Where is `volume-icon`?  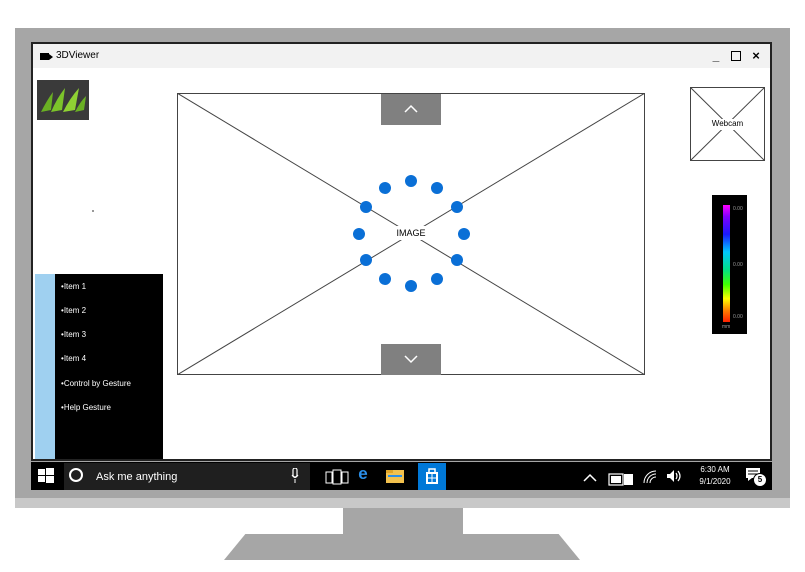
volume-icon is located at coordinates (675, 476).